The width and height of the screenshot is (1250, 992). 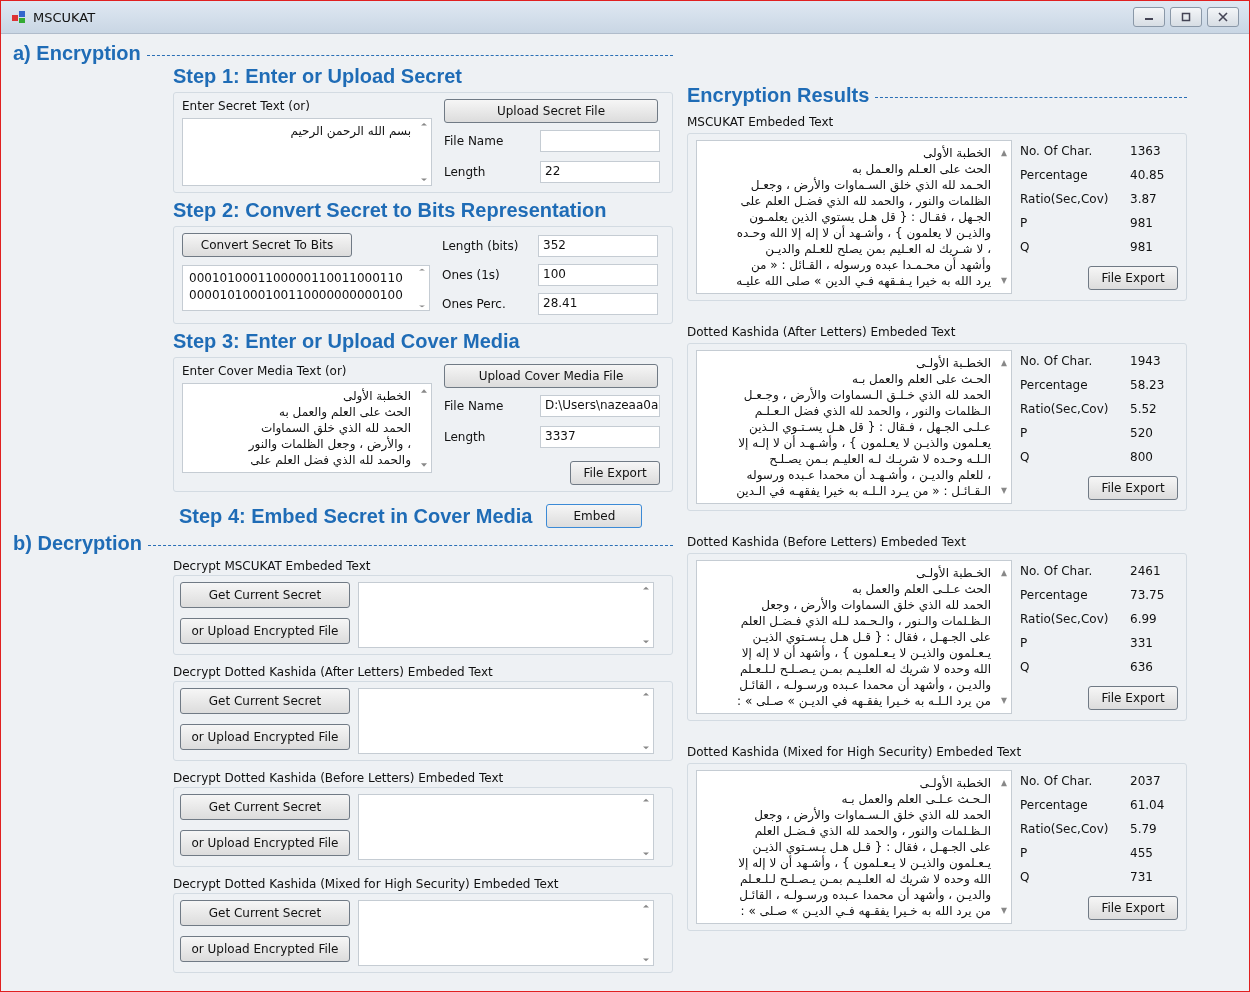 What do you see at coordinates (551, 376) in the screenshot?
I see `upload-button: Upload Cover Media File` at bounding box center [551, 376].